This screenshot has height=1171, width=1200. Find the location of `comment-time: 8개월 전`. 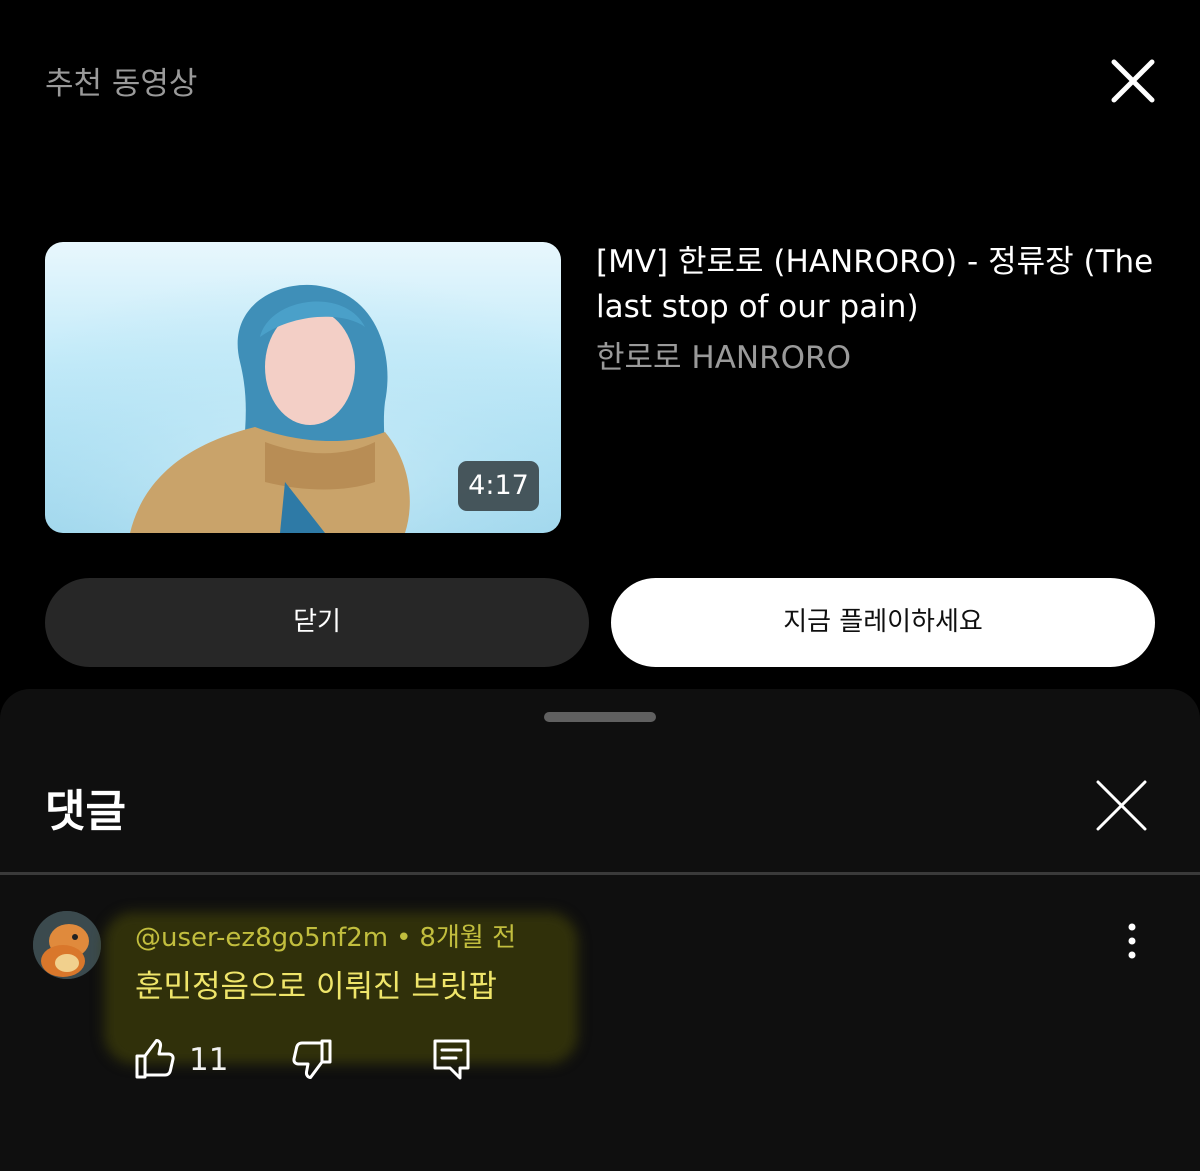

comment-time: 8개월 전 is located at coordinates (467, 938).